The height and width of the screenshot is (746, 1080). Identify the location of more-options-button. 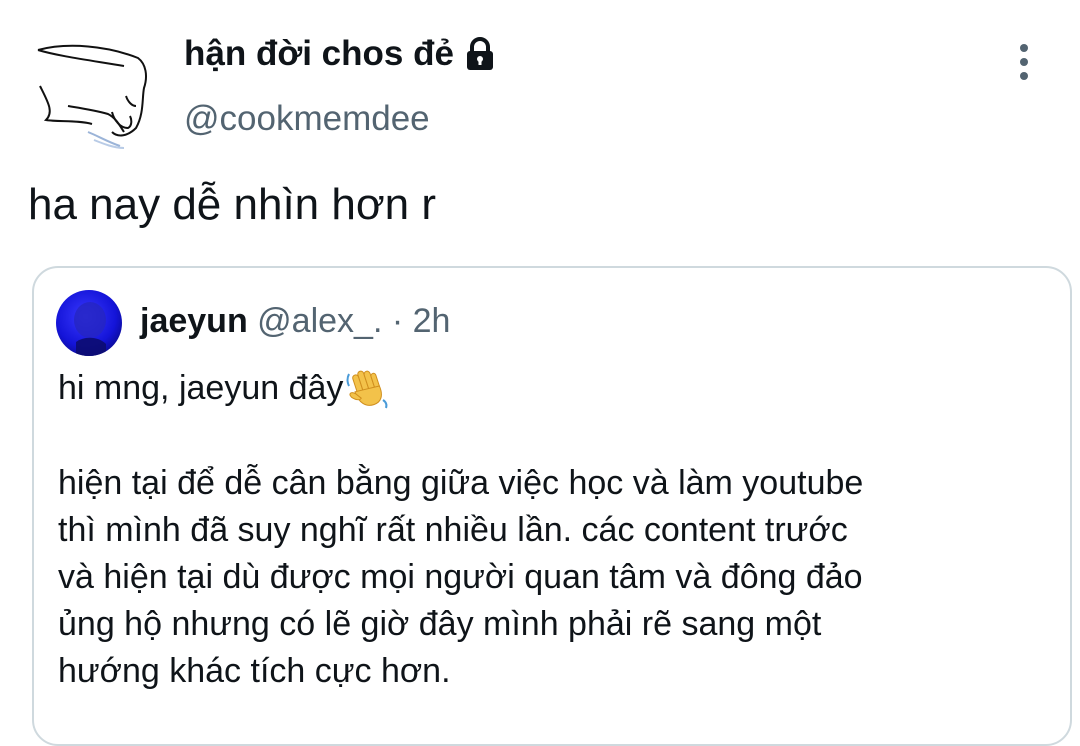
(1024, 62).